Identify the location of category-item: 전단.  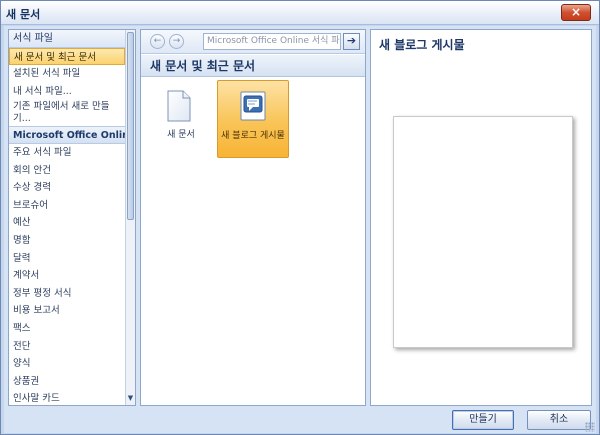
(67, 347).